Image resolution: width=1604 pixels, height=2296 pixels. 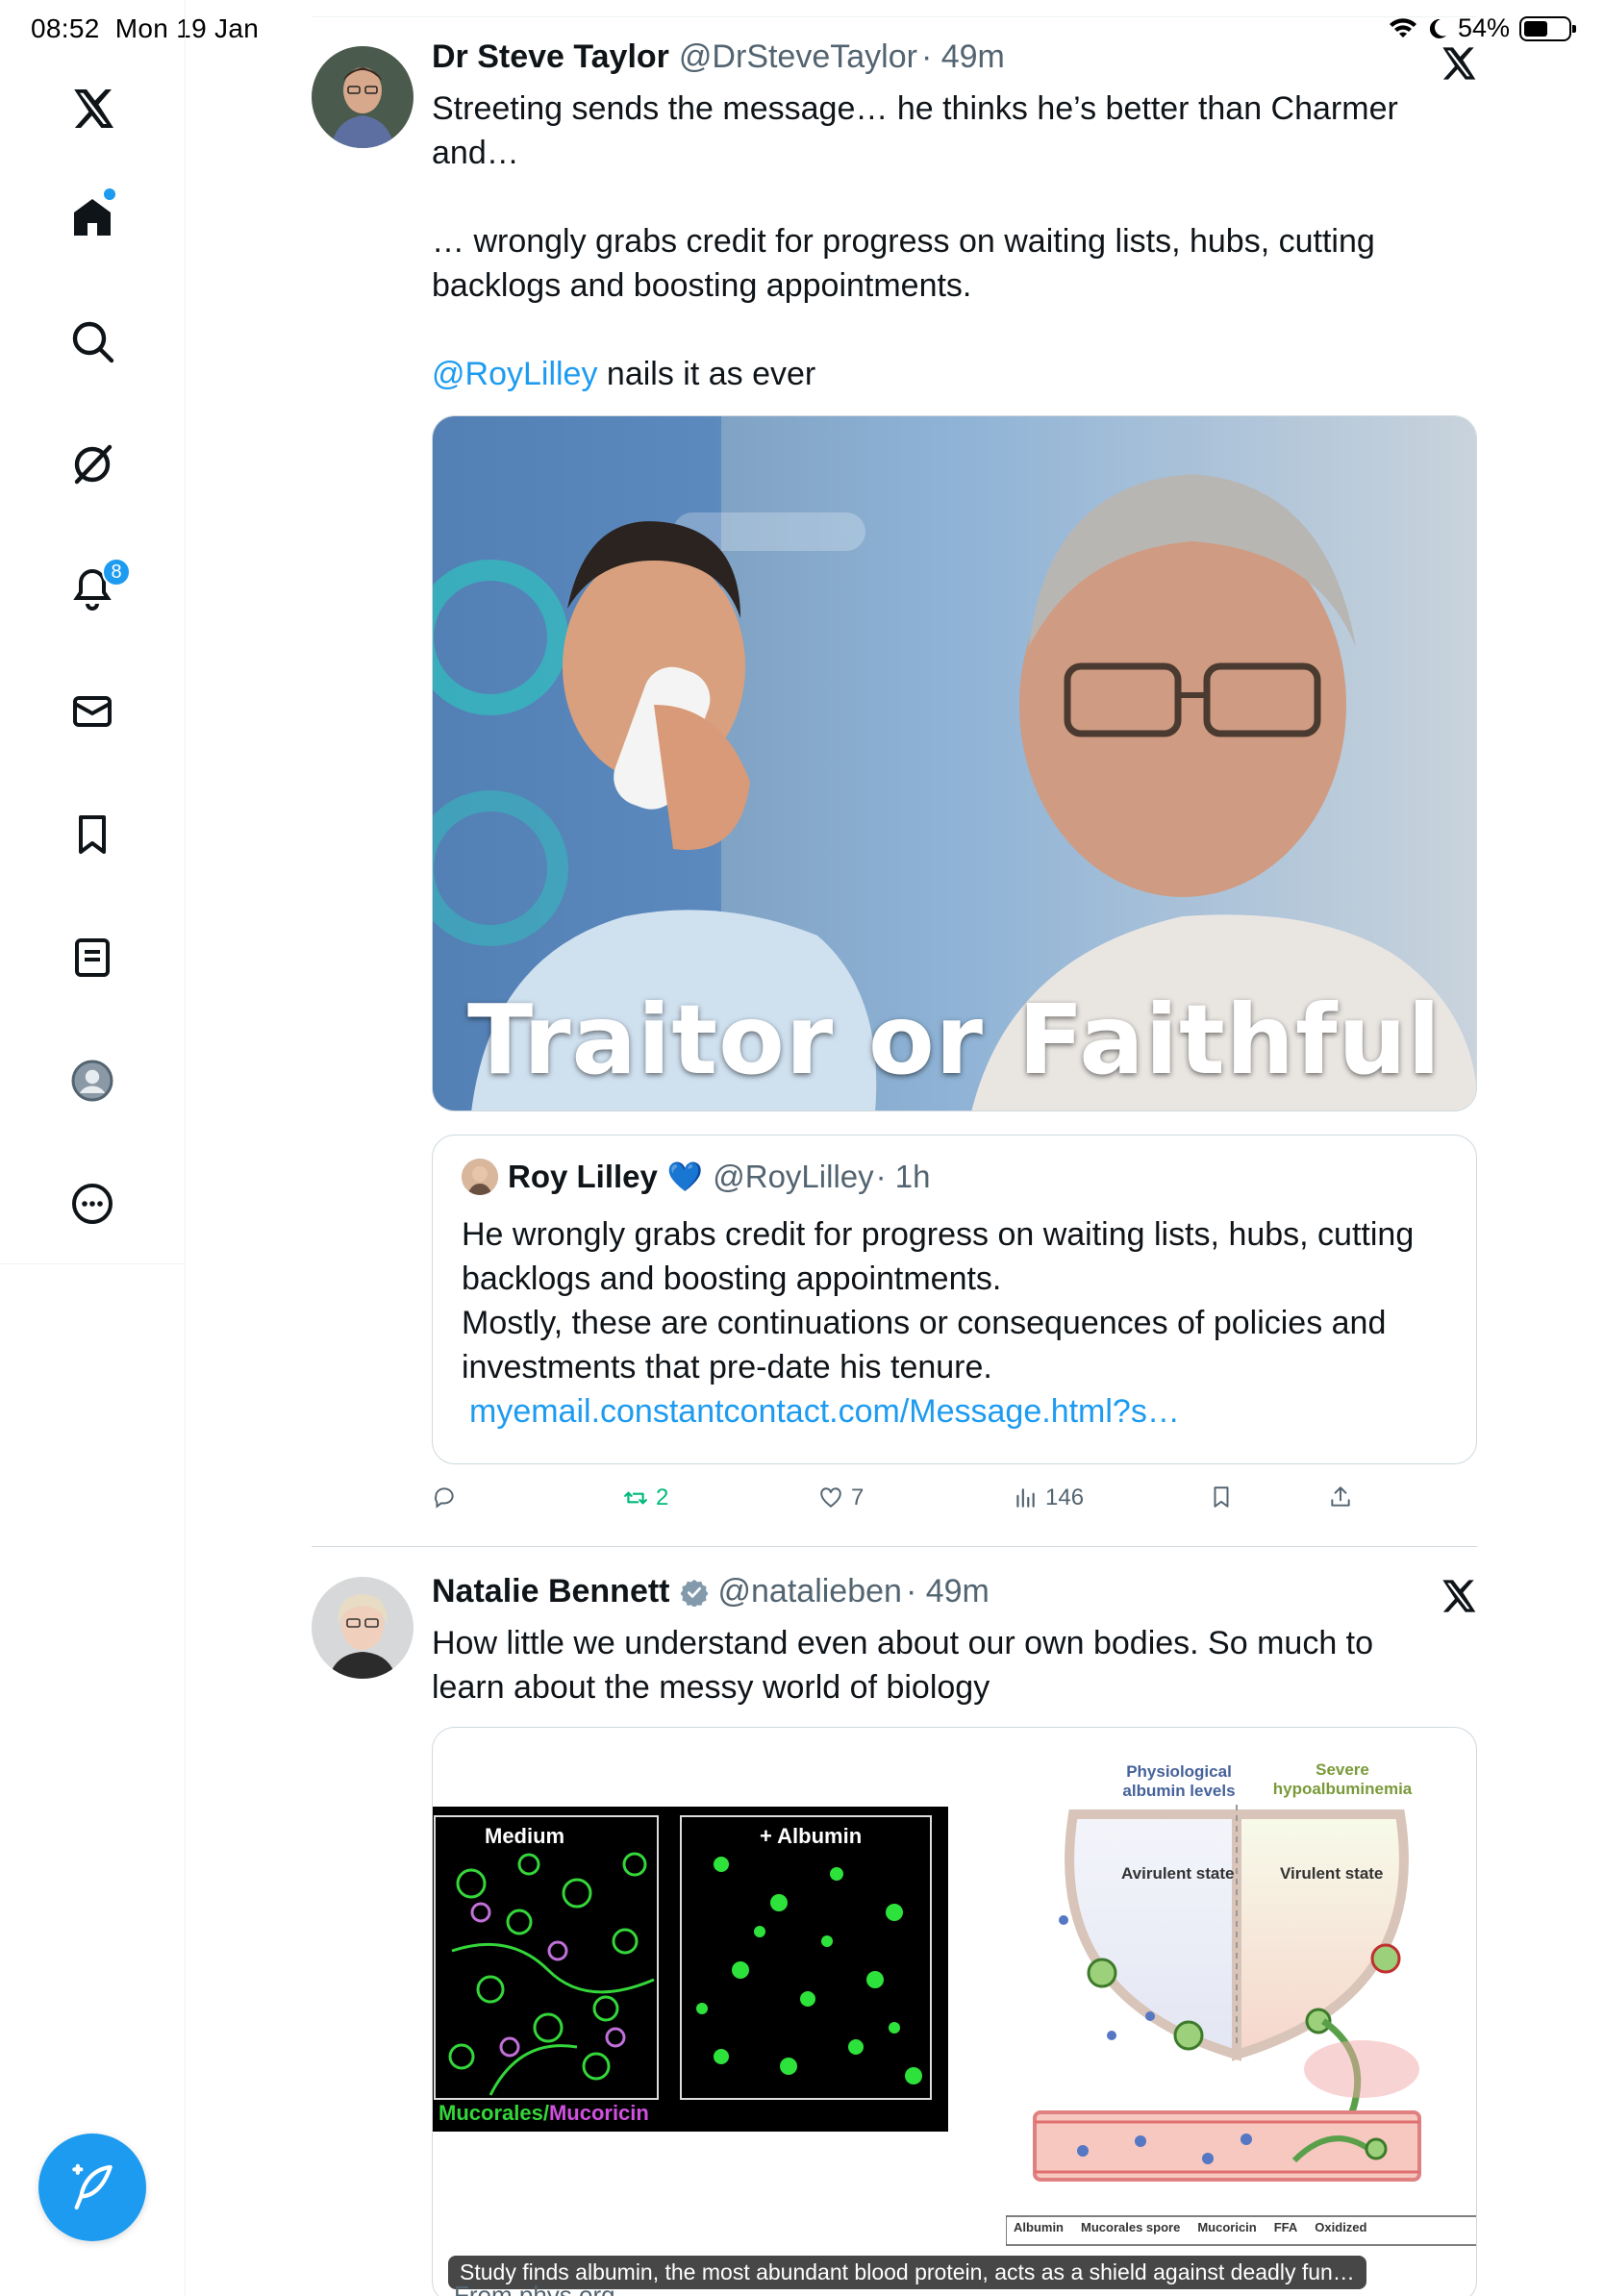 I want to click on repost-button: 2, so click(x=645, y=1498).